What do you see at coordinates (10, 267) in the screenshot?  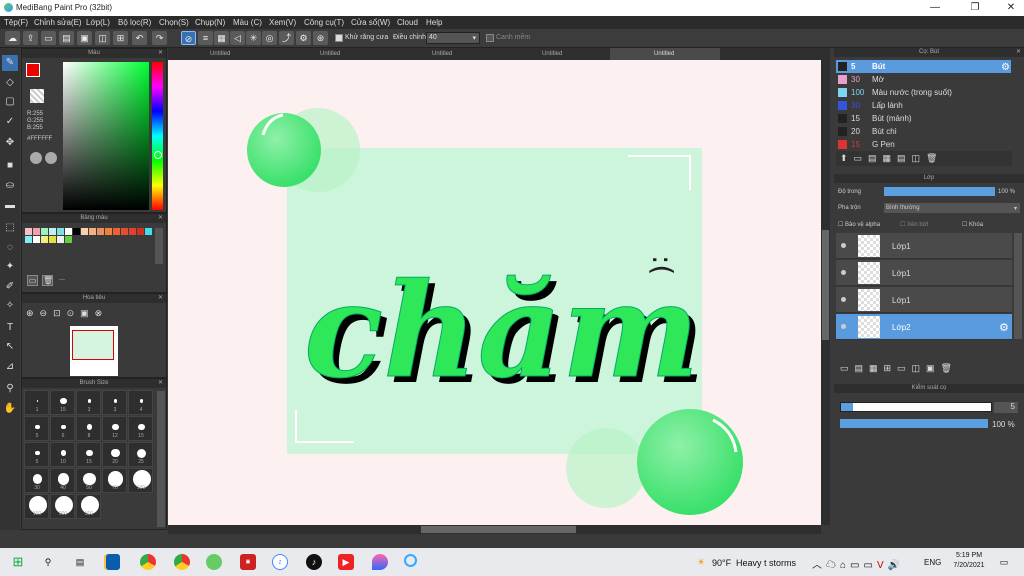 I see `magic-wand-tool-icon: ✦` at bounding box center [10, 267].